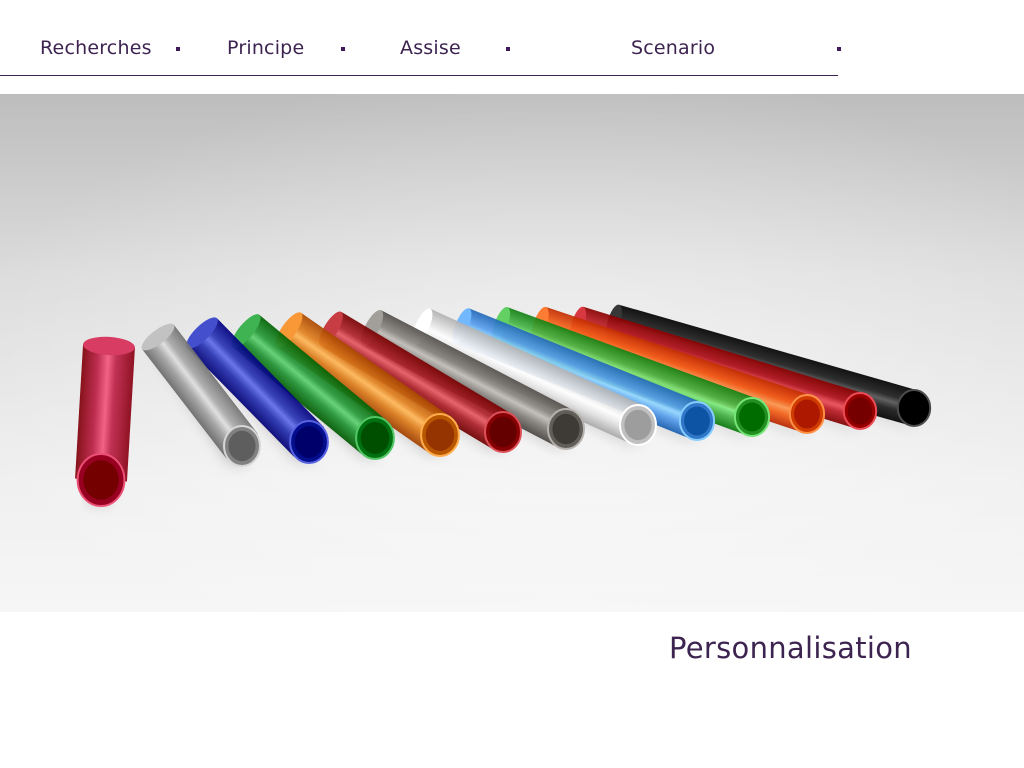 Image resolution: width=1024 pixels, height=768 pixels. What do you see at coordinates (430, 48) in the screenshot?
I see `nav-assise: Assise` at bounding box center [430, 48].